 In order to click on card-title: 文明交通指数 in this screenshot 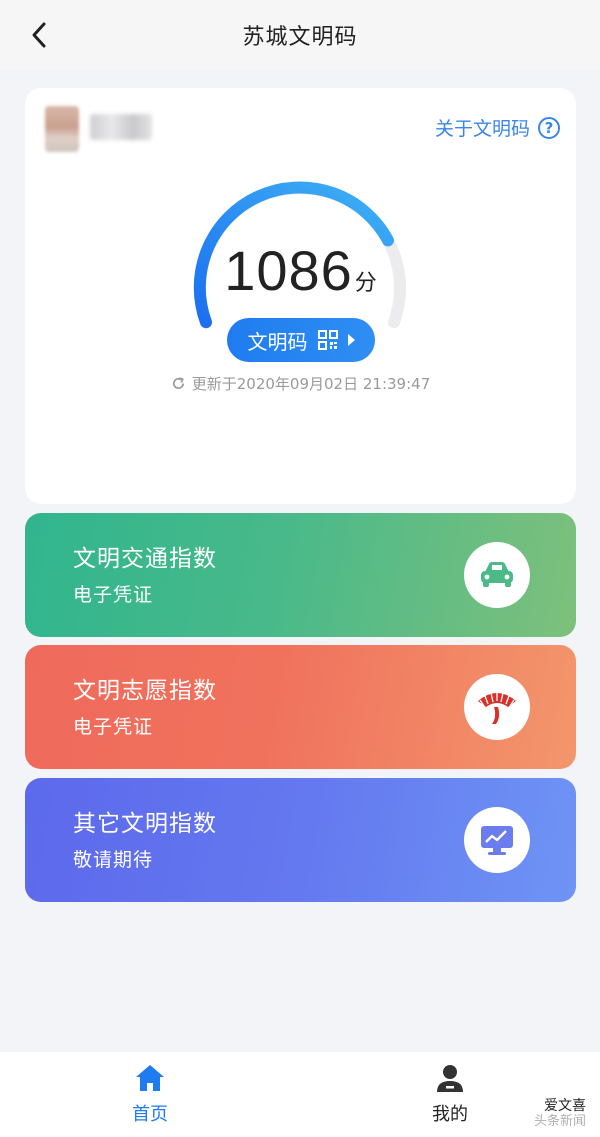, I will do `click(145, 559)`.